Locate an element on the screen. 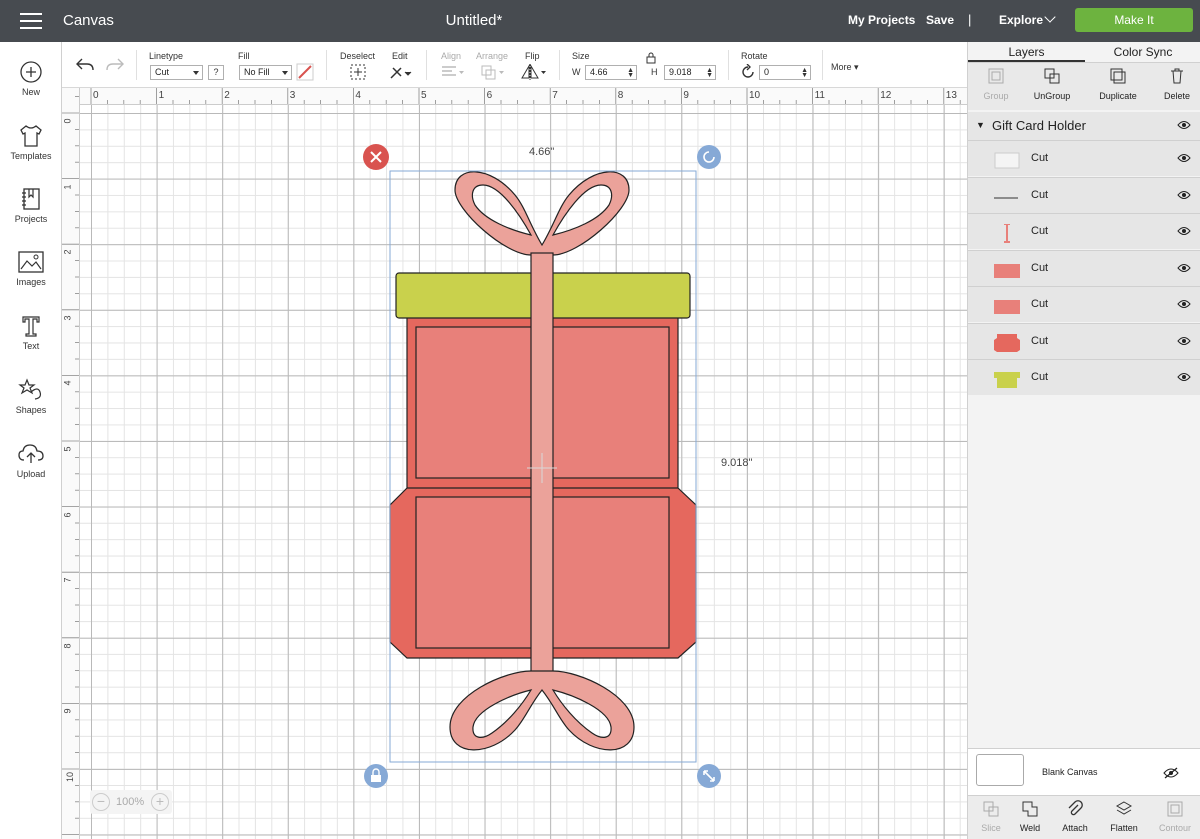 This screenshot has width=1200, height=839. no-fill-swatch-icon is located at coordinates (305, 72).